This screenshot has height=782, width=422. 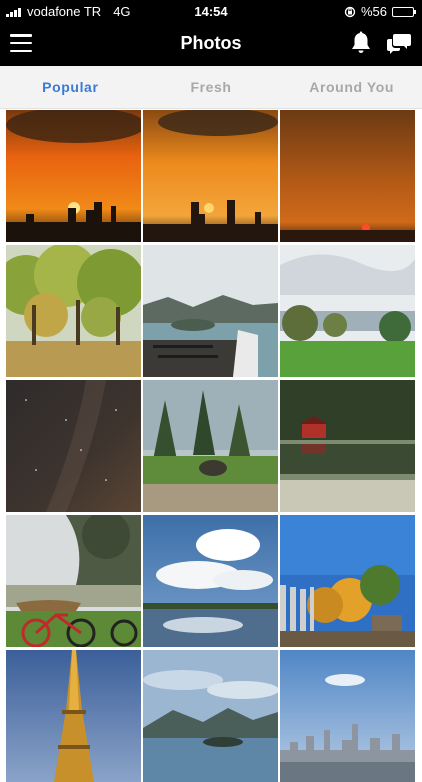 What do you see at coordinates (210, 311) in the screenshot?
I see `photo-thumbnail-balcony-lake-view` at bounding box center [210, 311].